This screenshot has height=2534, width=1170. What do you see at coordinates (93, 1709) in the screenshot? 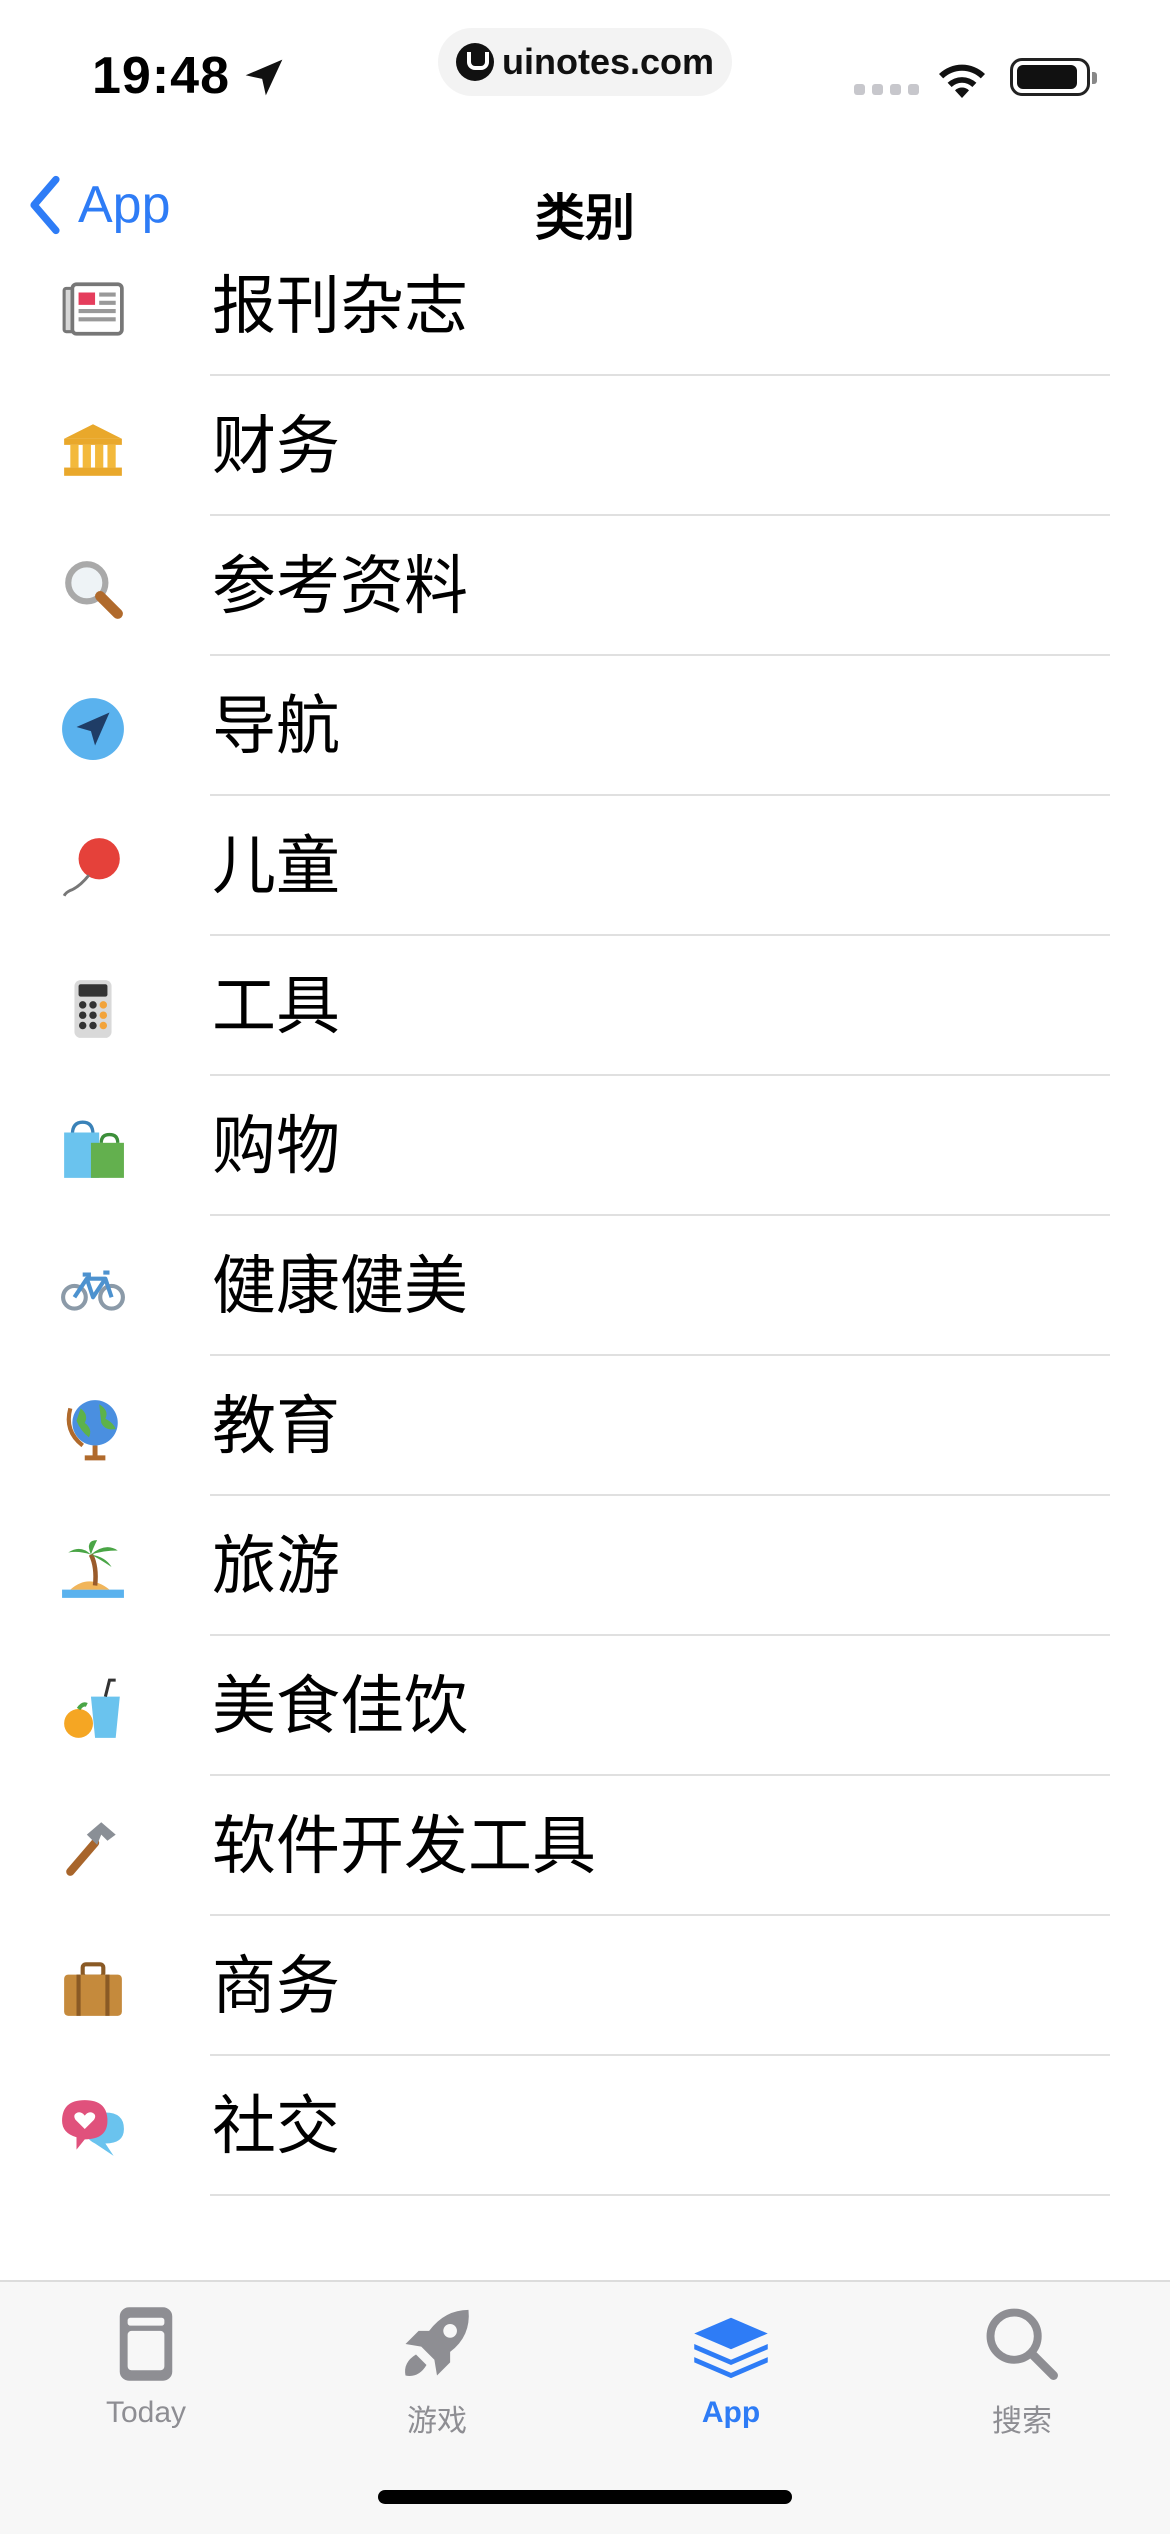
I see `drink-icon` at bounding box center [93, 1709].